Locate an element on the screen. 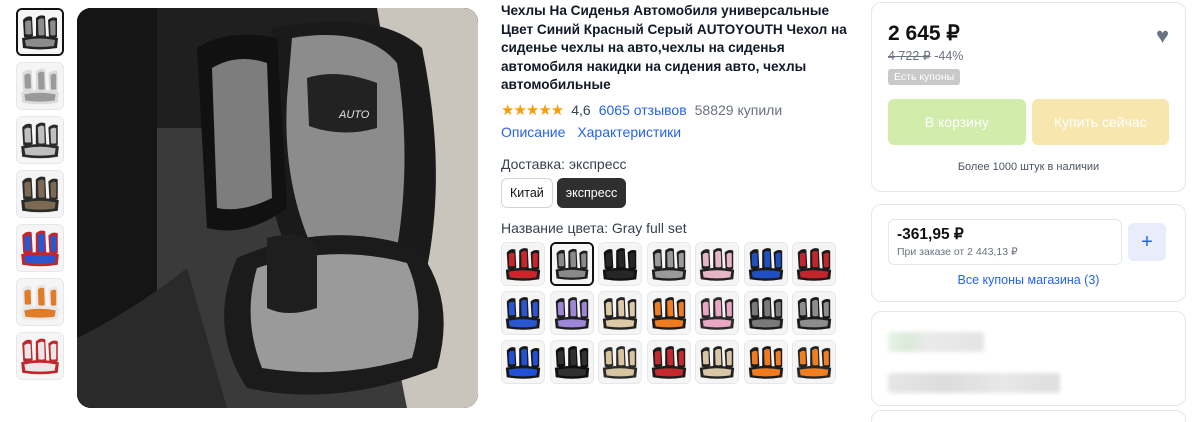  delivery-options: Китай экспресс is located at coordinates (676, 192).